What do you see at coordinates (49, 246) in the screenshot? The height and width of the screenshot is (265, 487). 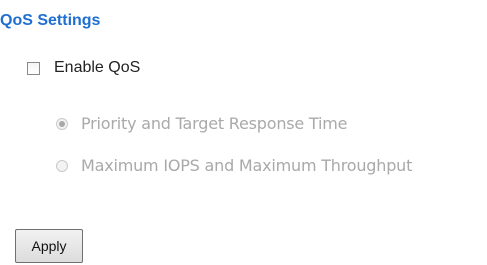 I see `apply-button: Apply` at bounding box center [49, 246].